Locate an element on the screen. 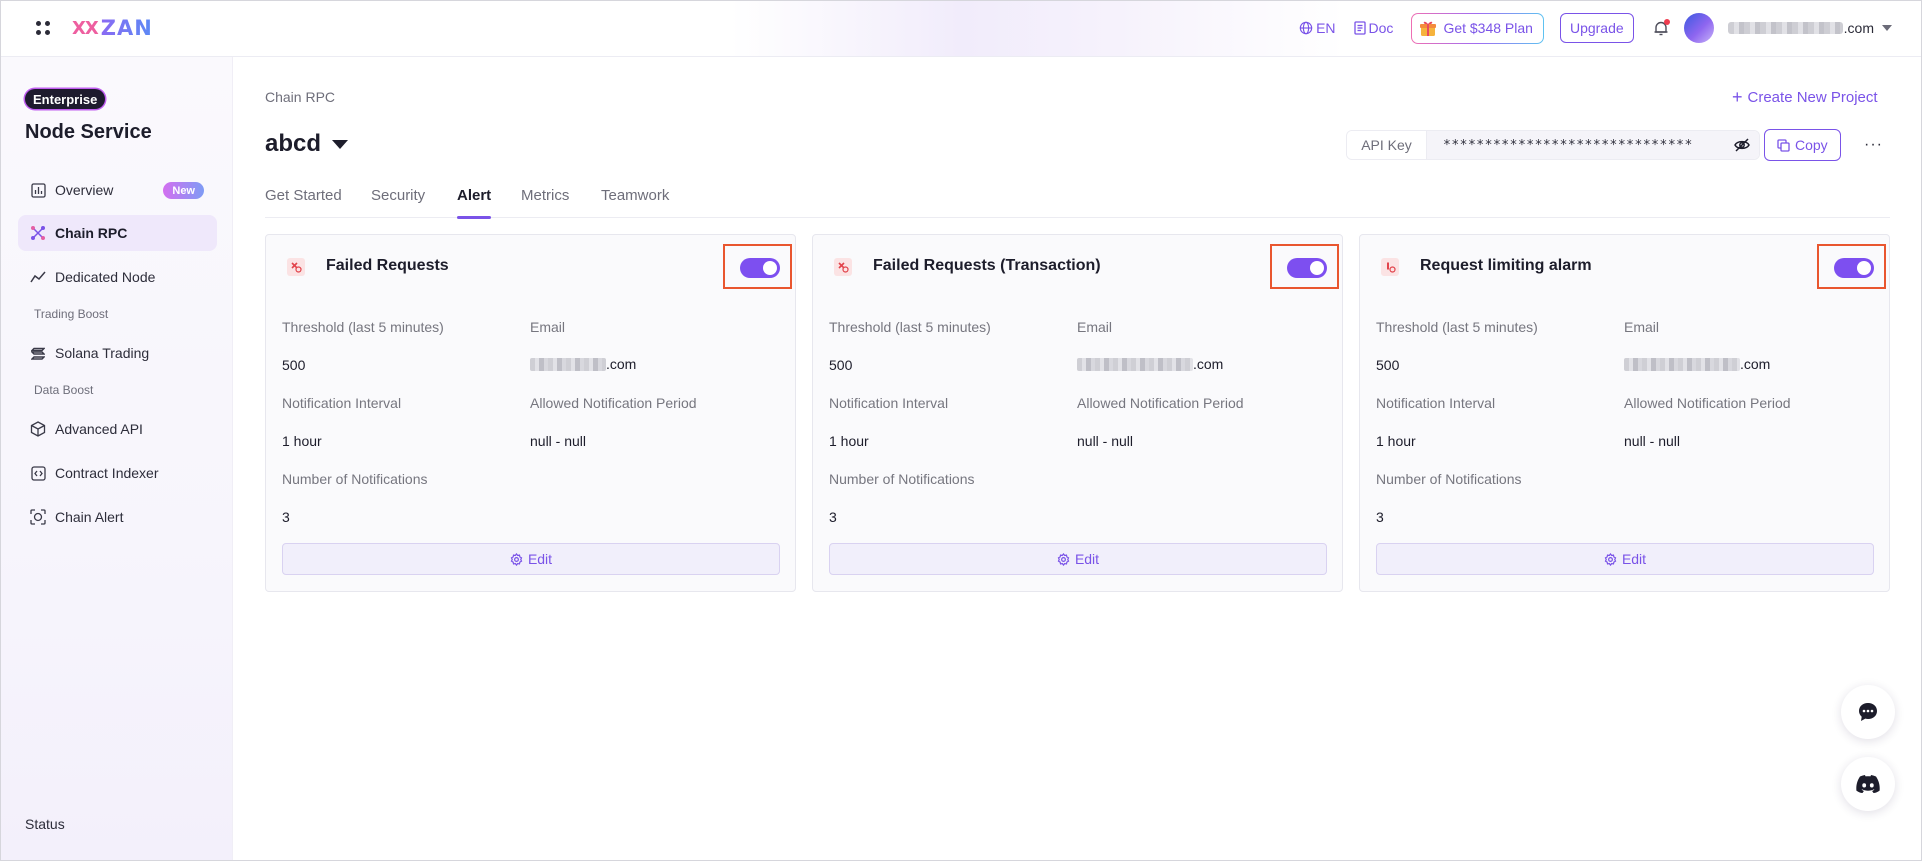 This screenshot has width=1922, height=861. tab-teamwork: Teamwork is located at coordinates (635, 202).